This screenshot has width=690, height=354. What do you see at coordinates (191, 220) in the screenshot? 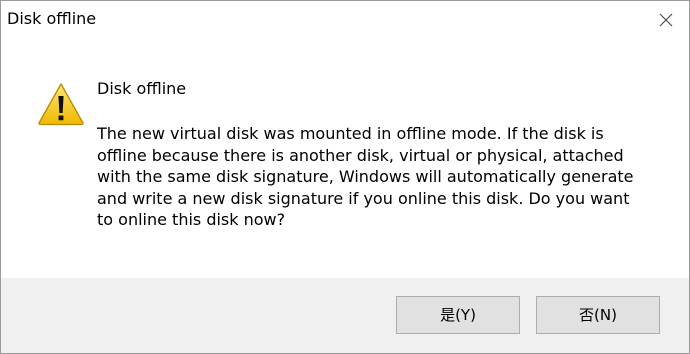
I see `message-line: to online this disk now?` at bounding box center [191, 220].